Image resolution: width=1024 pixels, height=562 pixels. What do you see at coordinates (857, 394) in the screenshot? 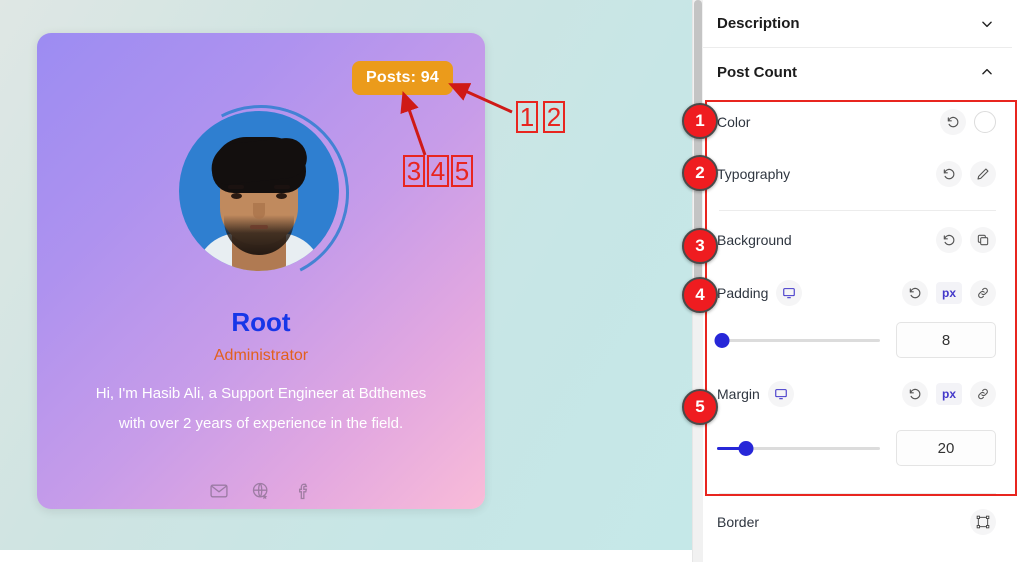
I see `control-margin: Margin px` at bounding box center [857, 394].